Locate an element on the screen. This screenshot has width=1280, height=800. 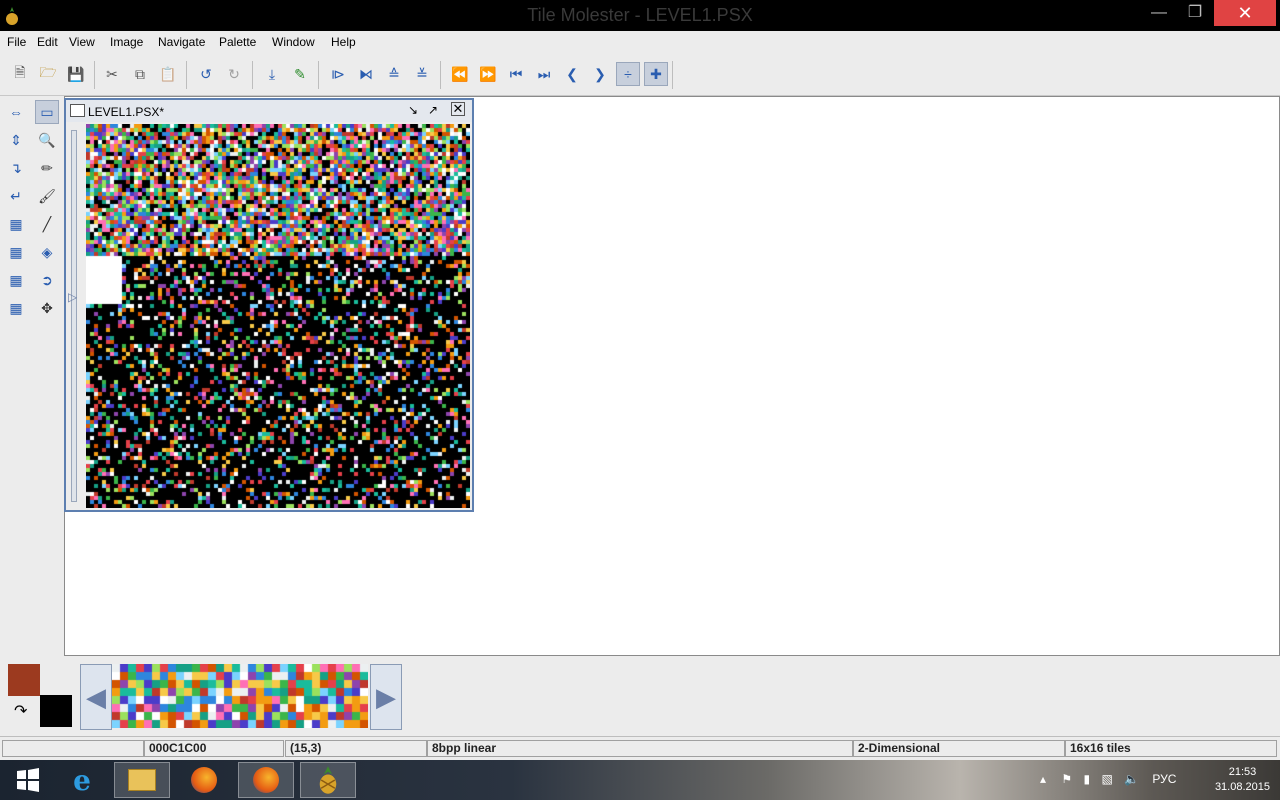
open-button: 🗁 is located at coordinates (48, 74).